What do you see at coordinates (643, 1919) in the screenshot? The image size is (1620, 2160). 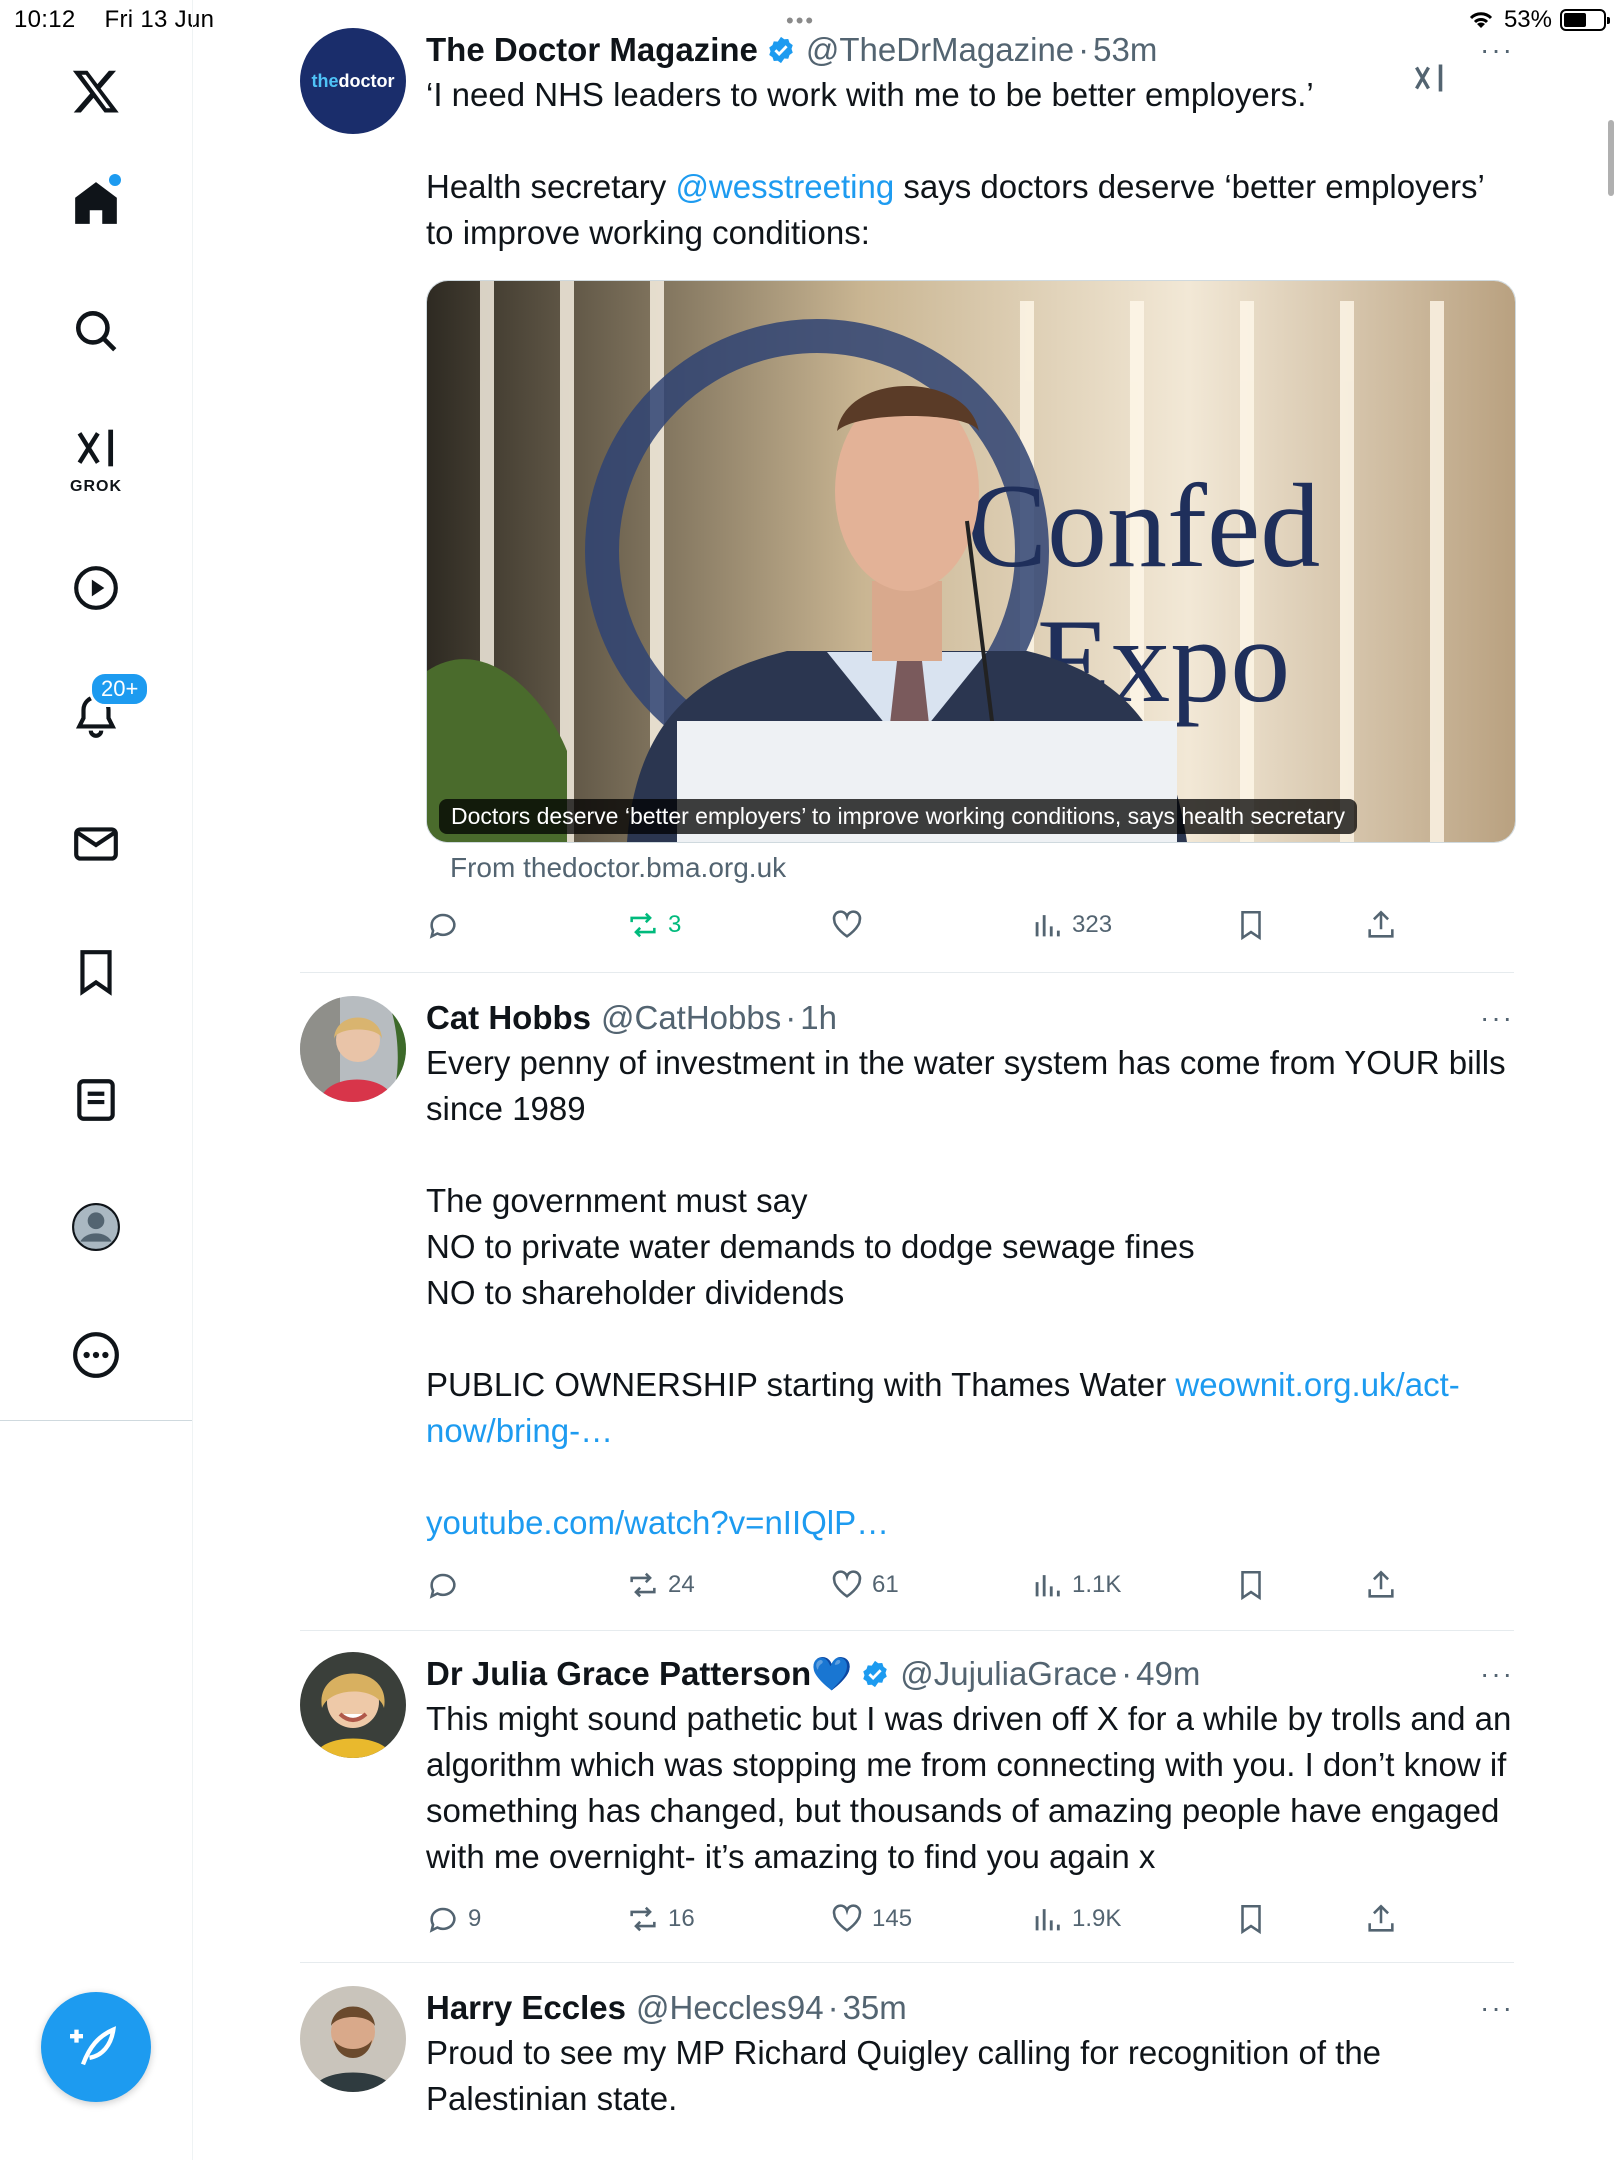 I see `repost-icon` at bounding box center [643, 1919].